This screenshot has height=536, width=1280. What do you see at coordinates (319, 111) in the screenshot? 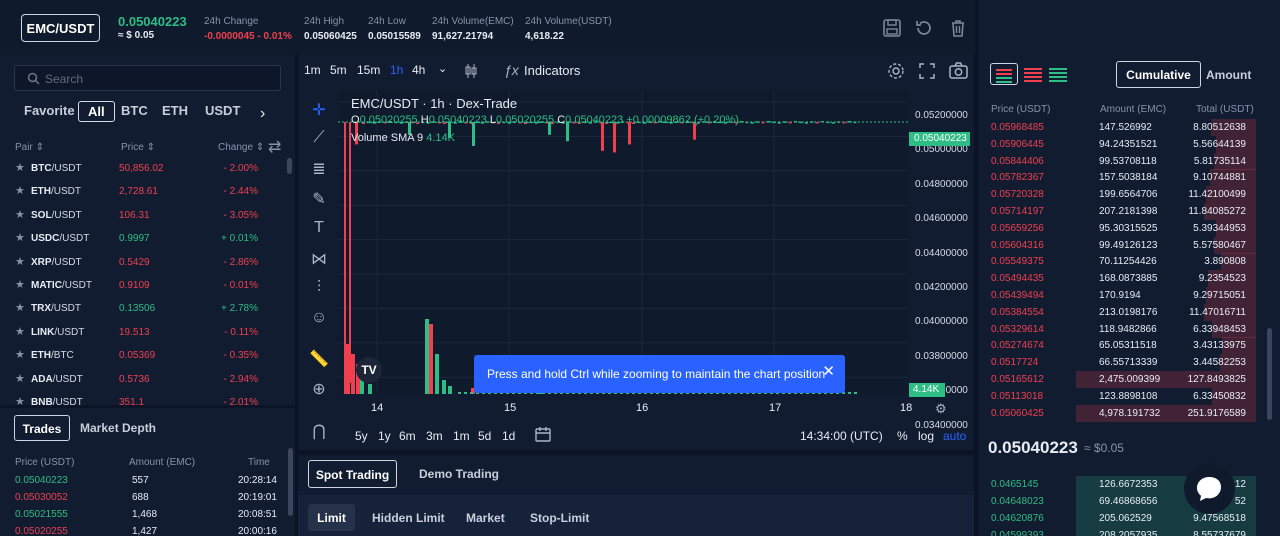
I see `crosshair-icon: ✛` at bounding box center [319, 111].